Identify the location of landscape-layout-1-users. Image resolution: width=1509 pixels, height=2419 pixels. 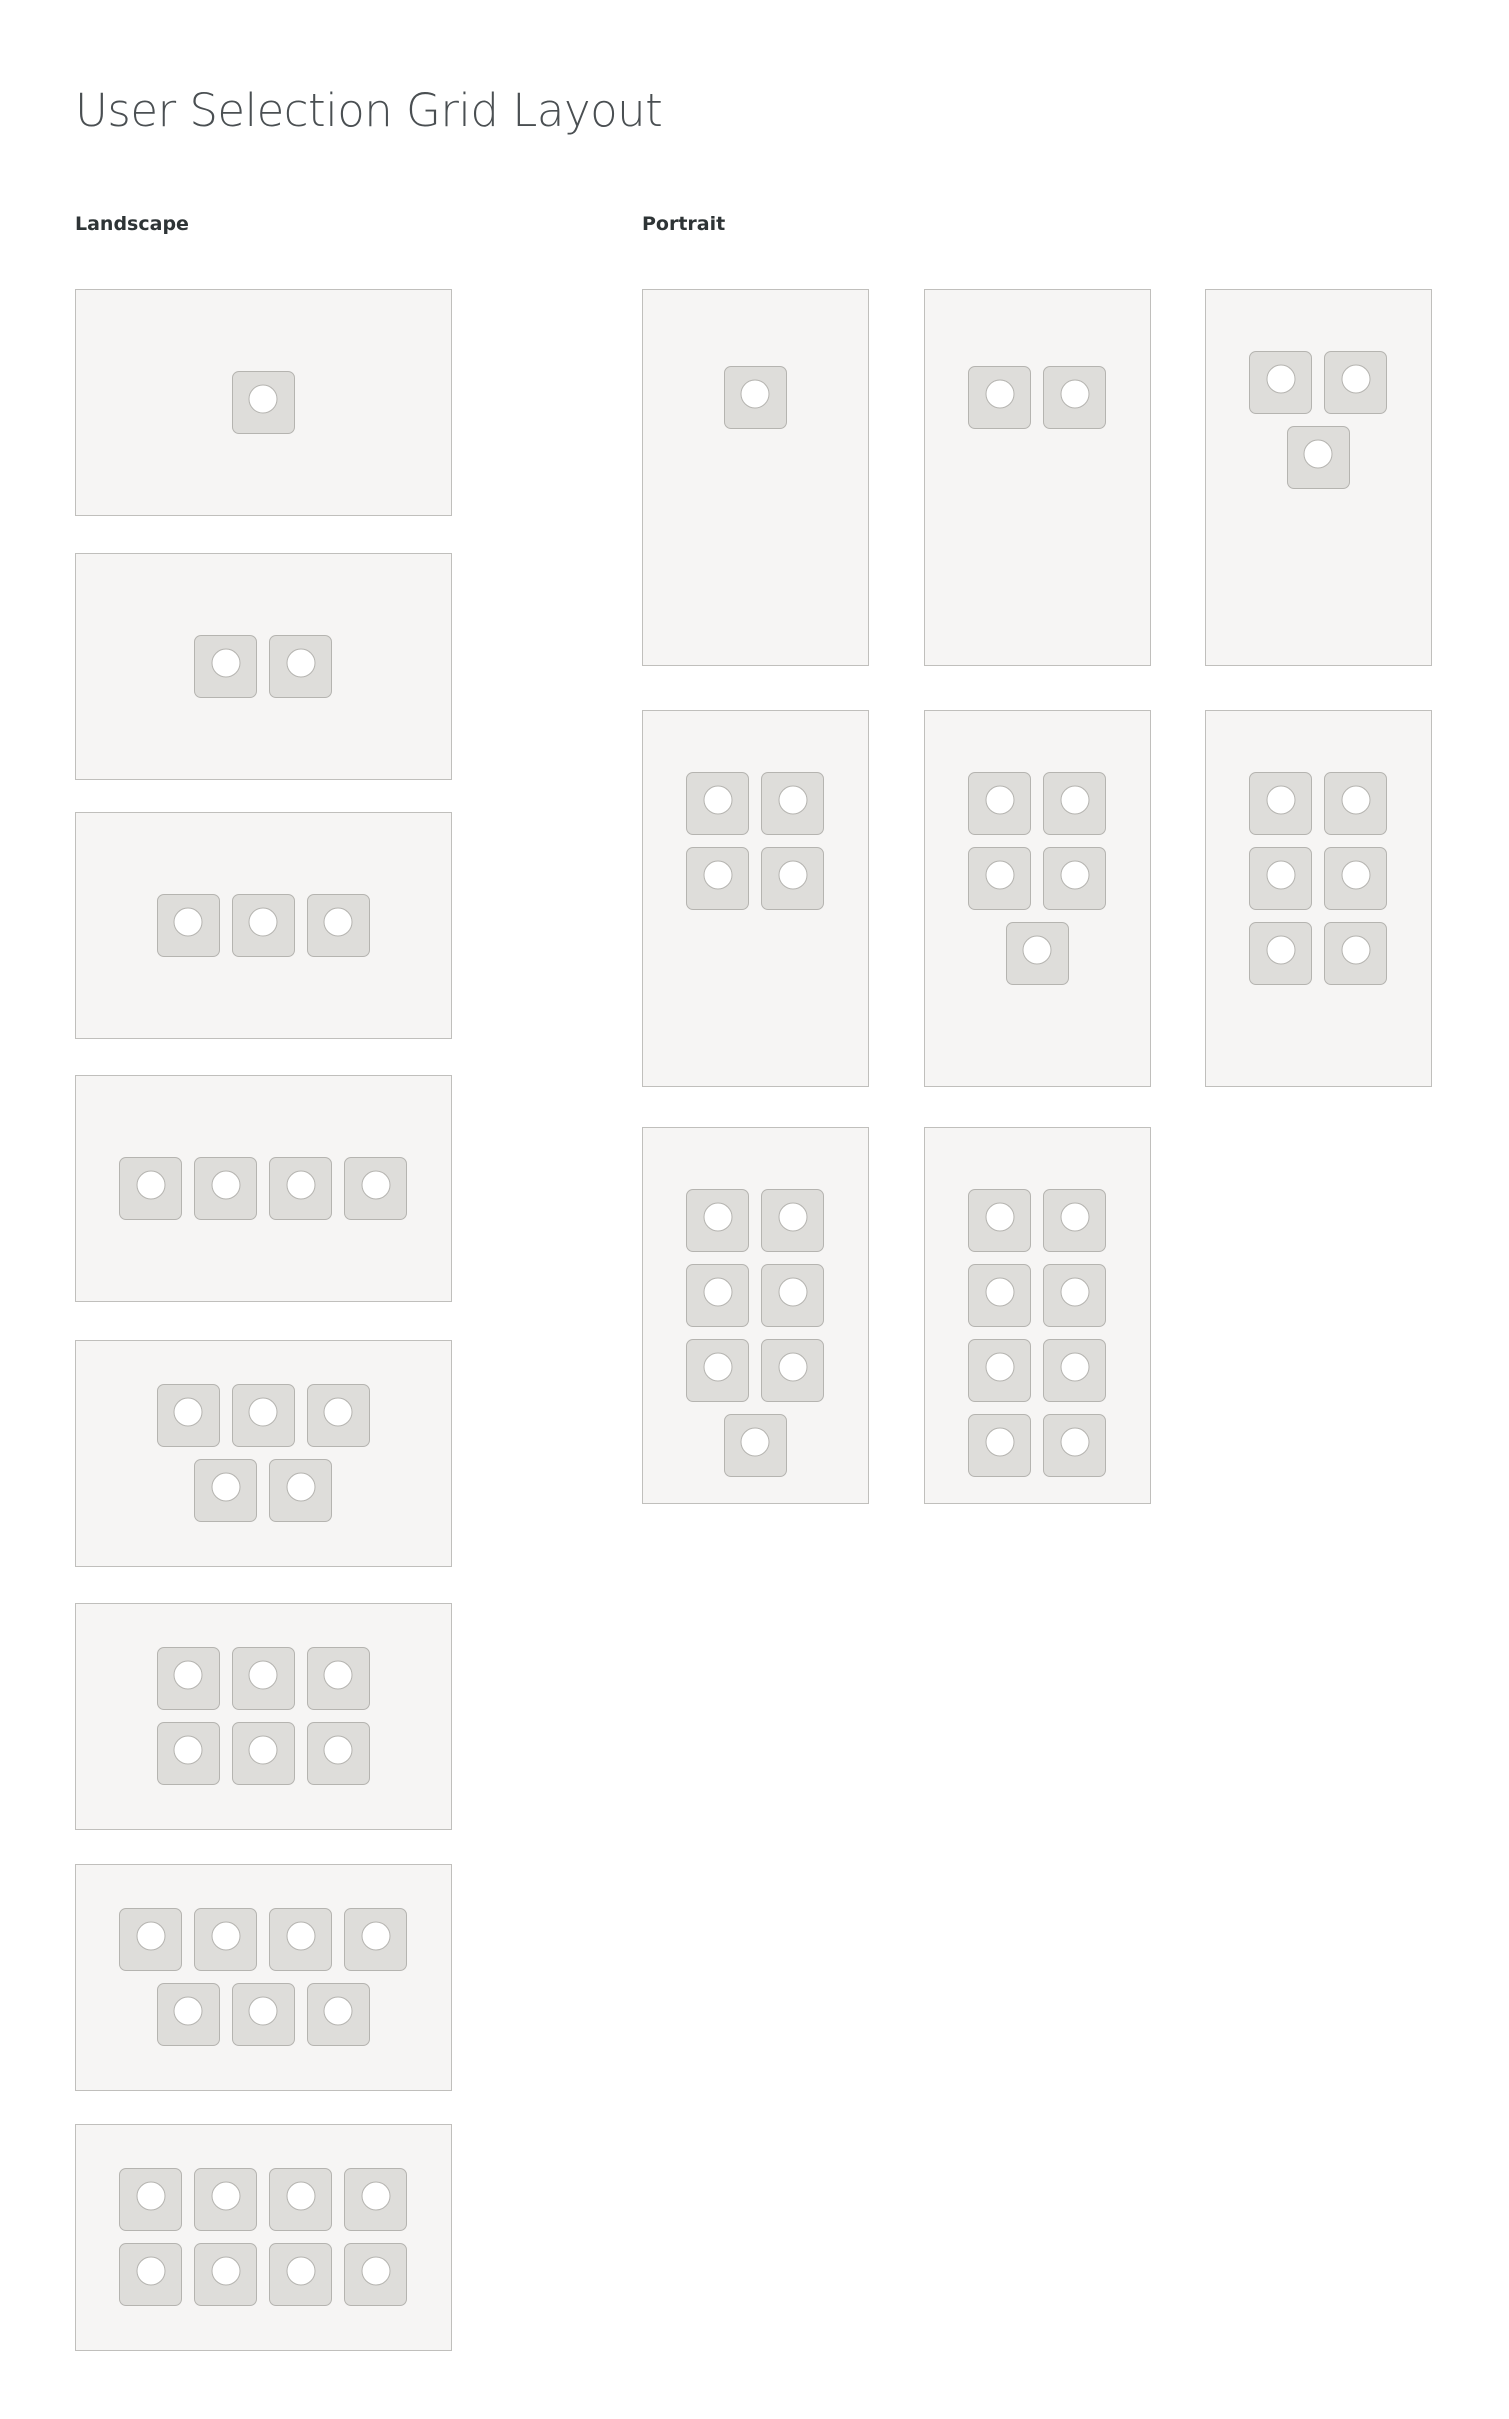
(263, 402).